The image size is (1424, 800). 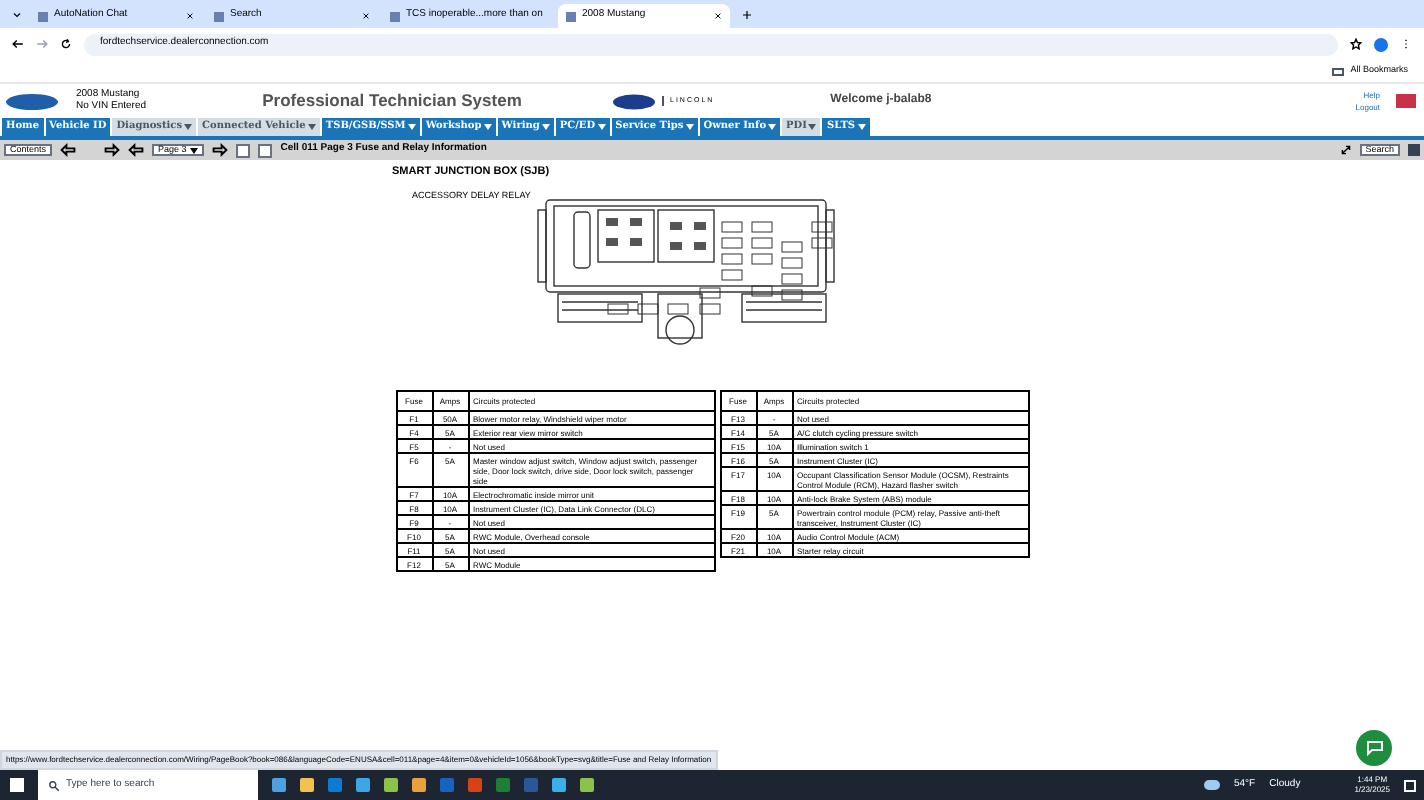 What do you see at coordinates (1212, 785) in the screenshot?
I see `cloud-icon` at bounding box center [1212, 785].